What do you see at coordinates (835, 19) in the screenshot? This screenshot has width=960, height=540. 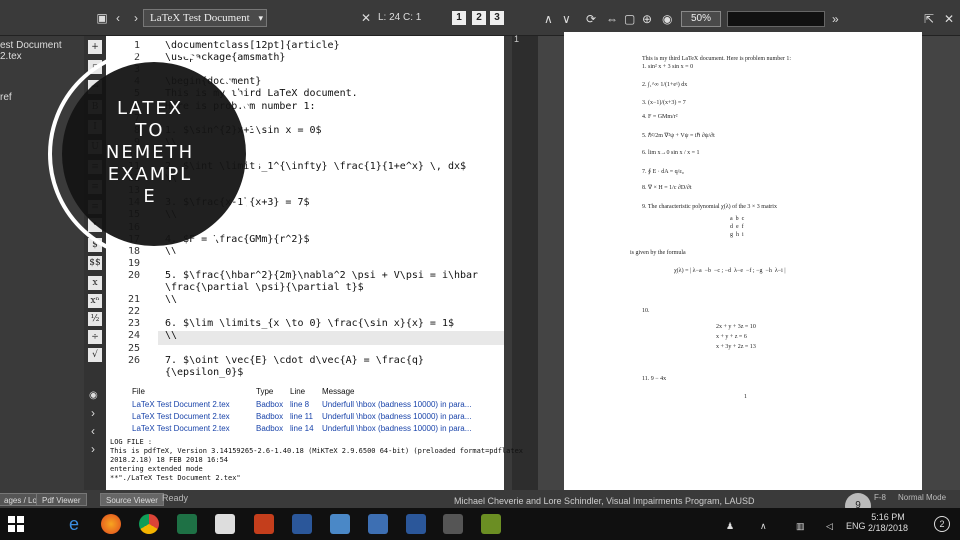 I see `double-arrow-icon: »` at bounding box center [835, 19].